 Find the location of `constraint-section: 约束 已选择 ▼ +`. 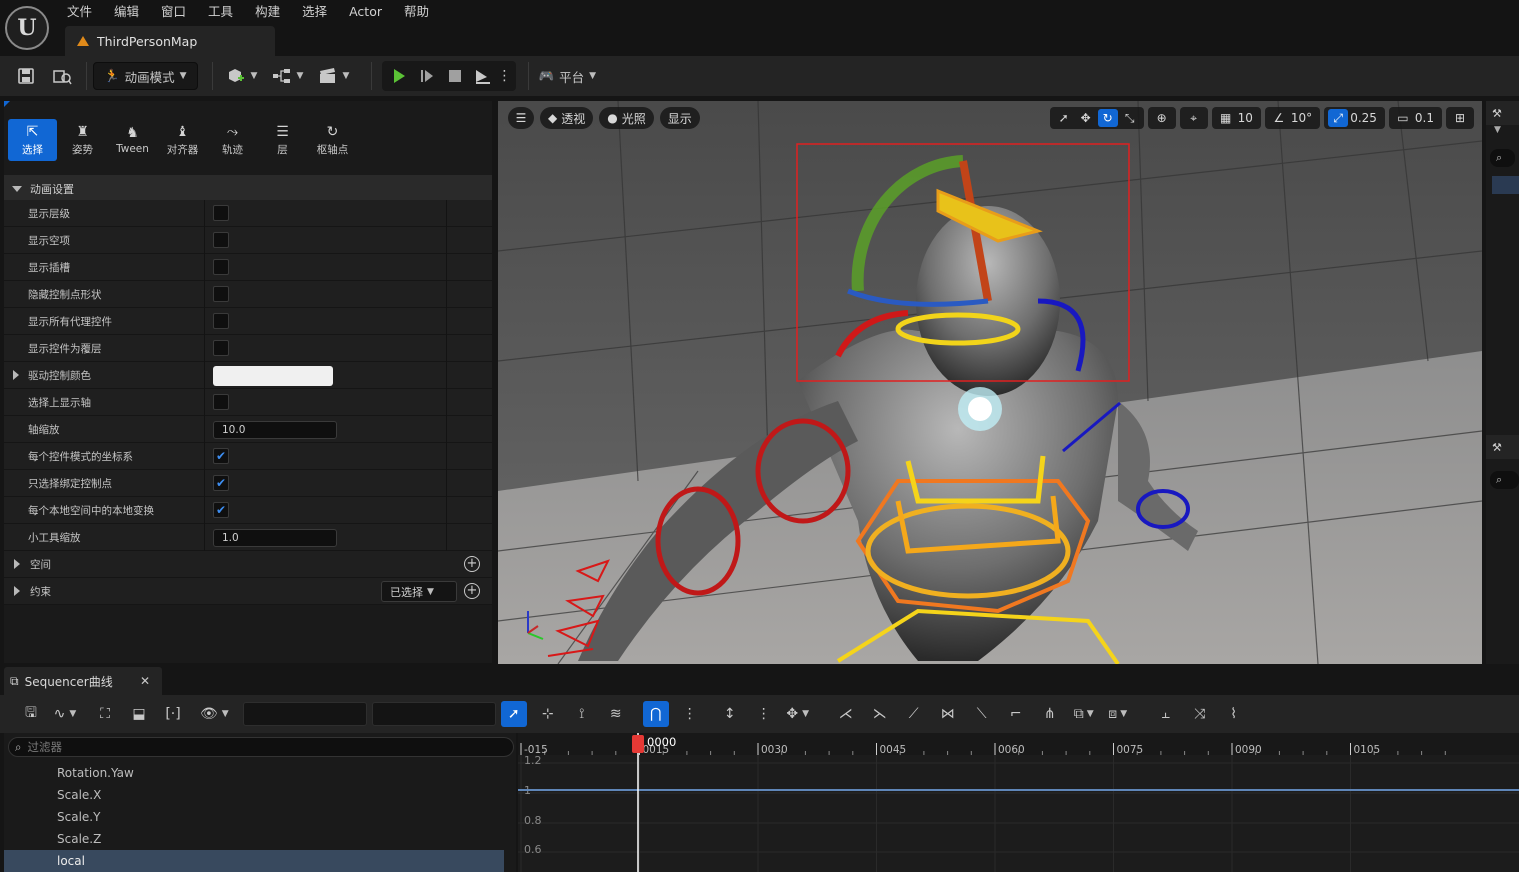

constraint-section: 约束 已选择 ▼ + is located at coordinates (248, 591).